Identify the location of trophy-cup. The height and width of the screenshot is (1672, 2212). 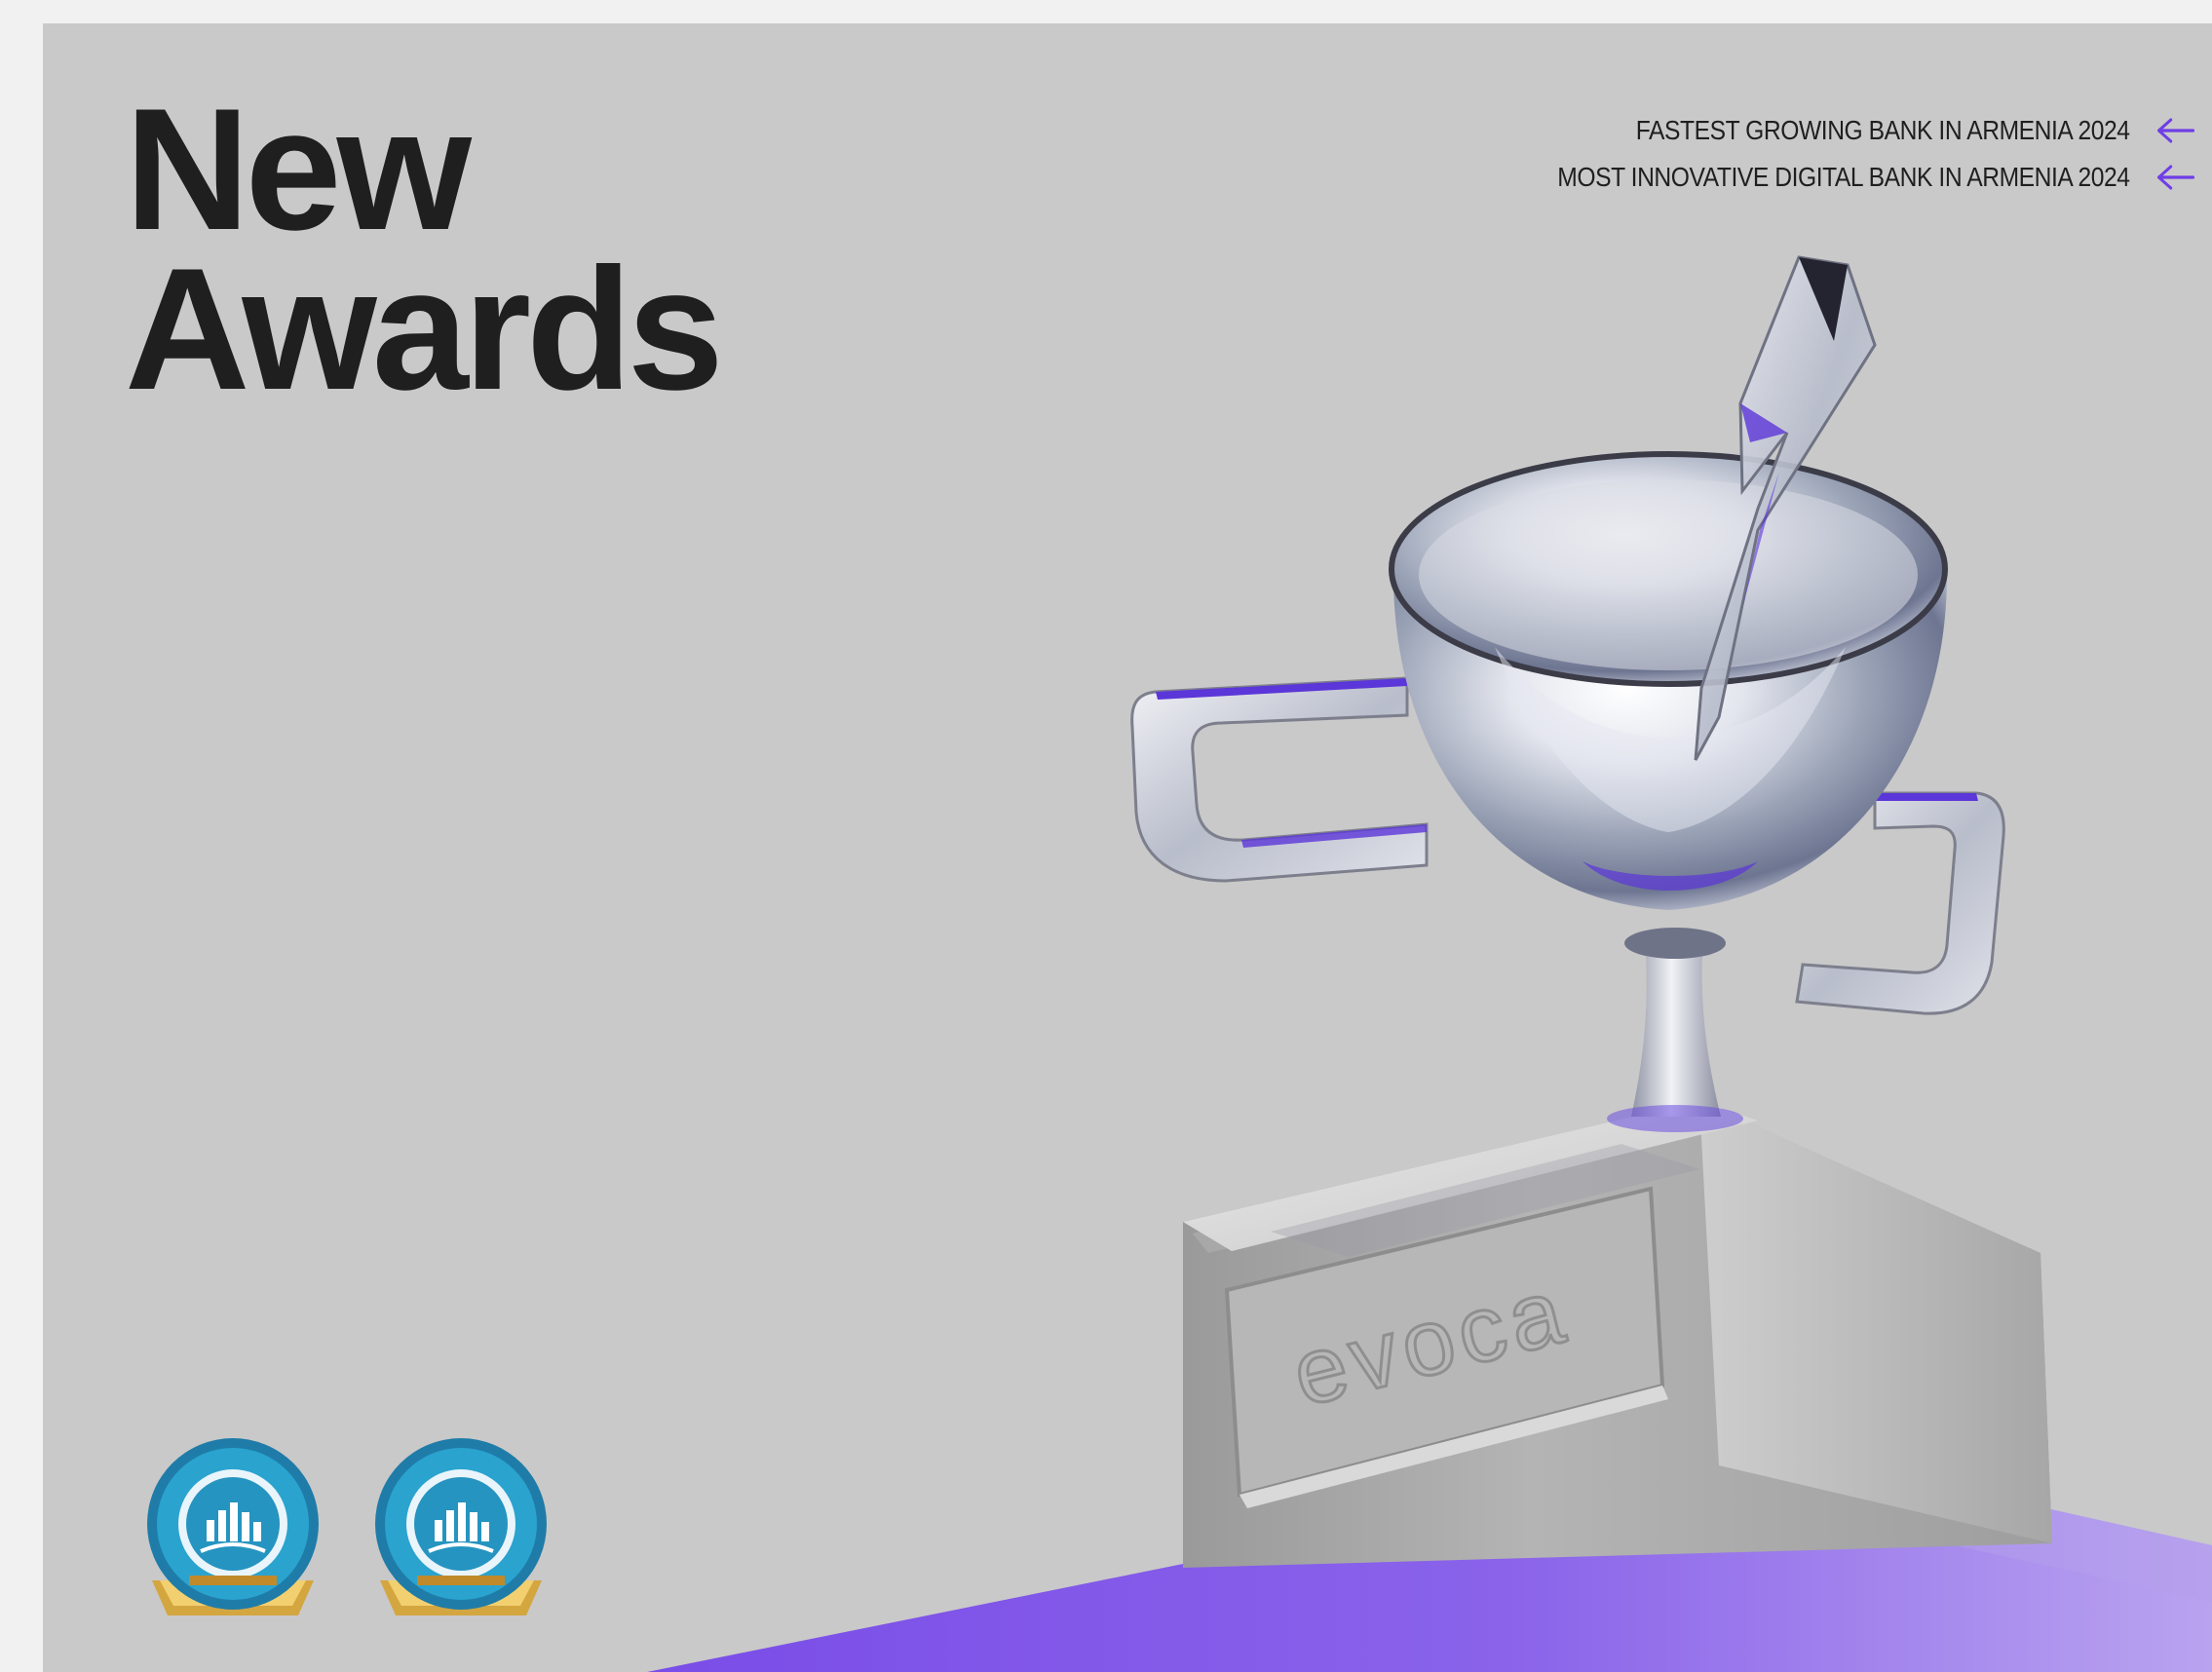
(1668, 681).